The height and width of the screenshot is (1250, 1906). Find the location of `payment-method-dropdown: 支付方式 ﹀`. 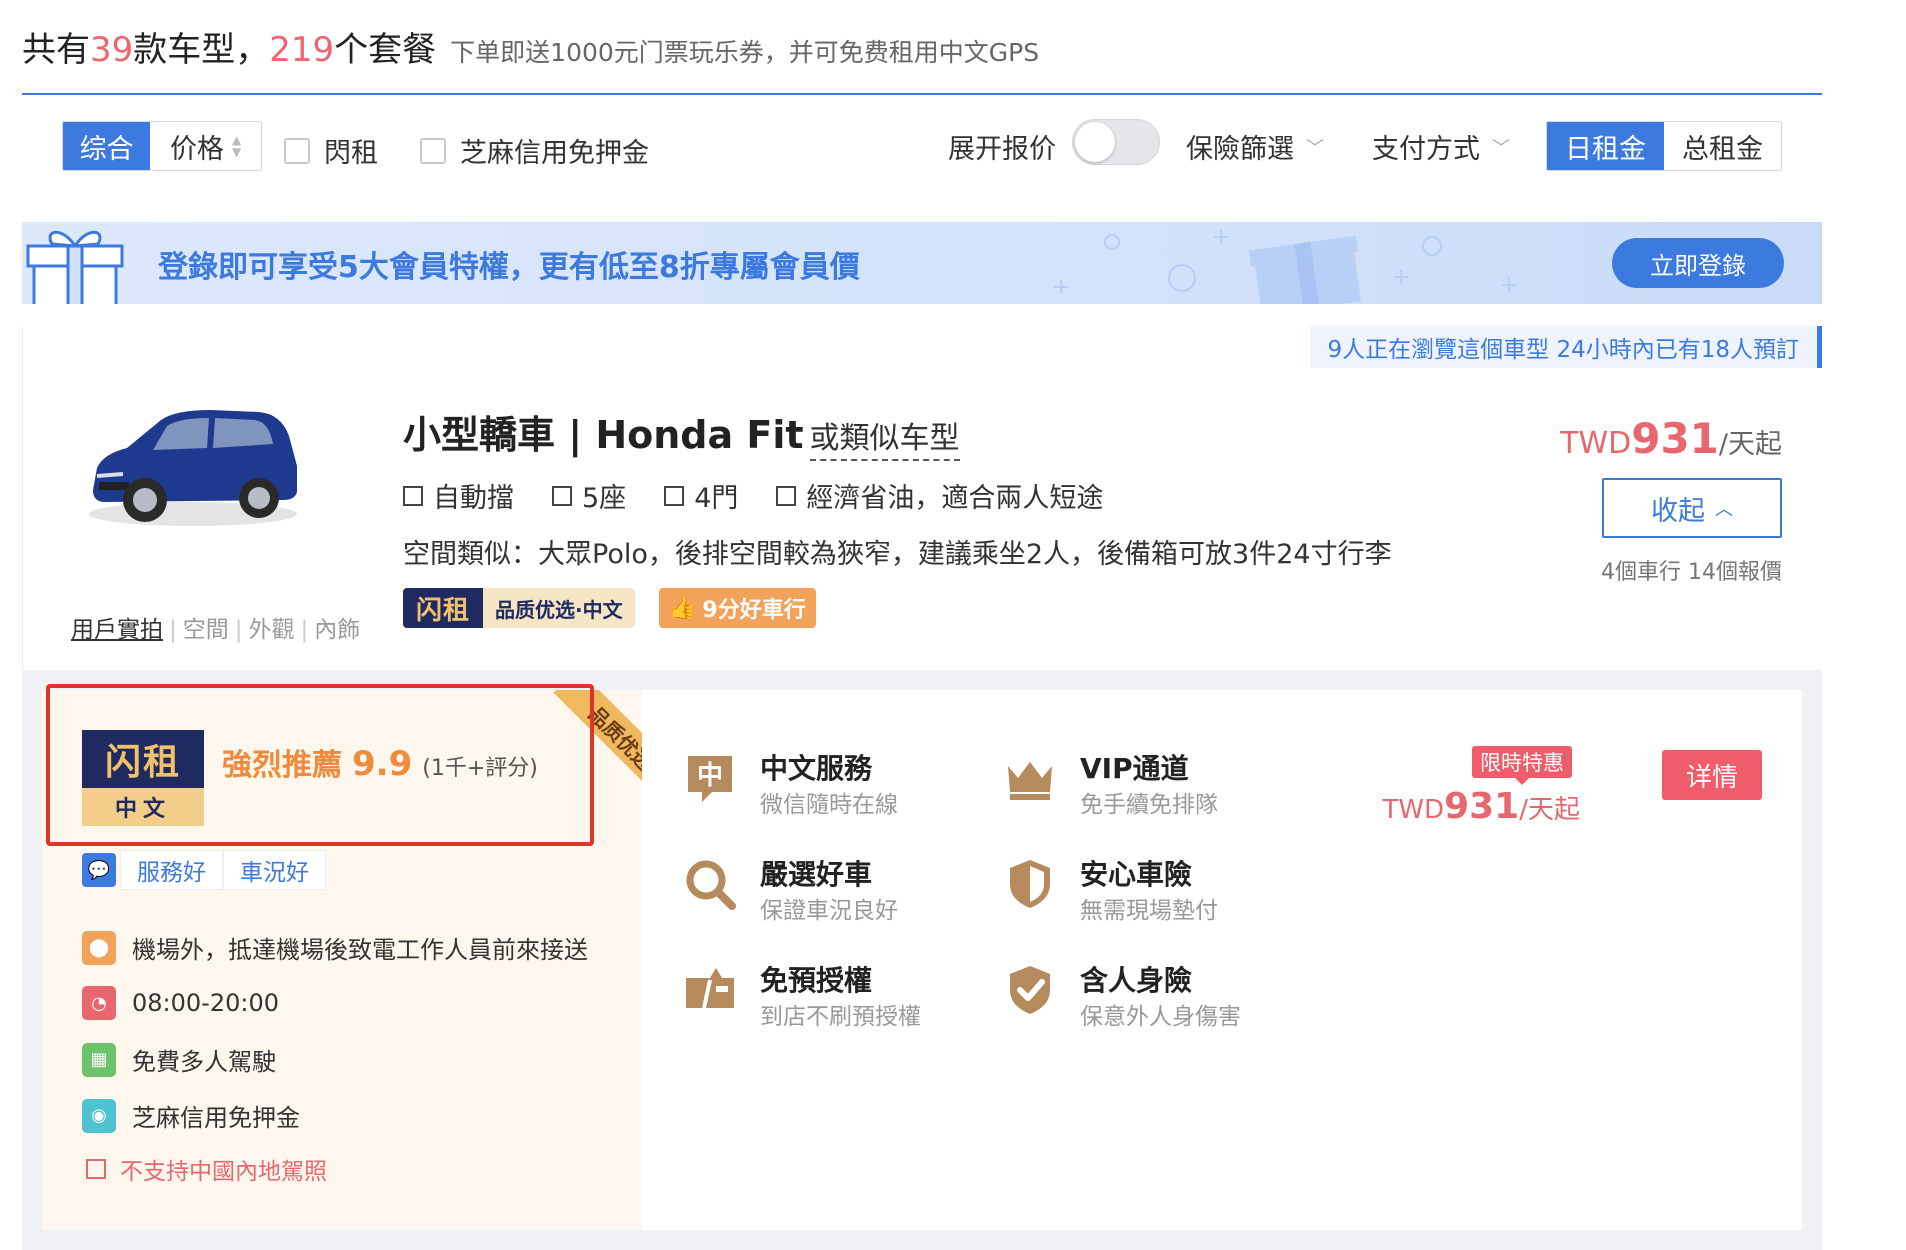

payment-method-dropdown: 支付方式 ﹀ is located at coordinates (1441, 146).